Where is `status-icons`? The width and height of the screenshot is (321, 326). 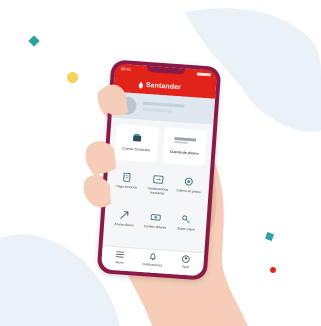 status-icons is located at coordinates (203, 74).